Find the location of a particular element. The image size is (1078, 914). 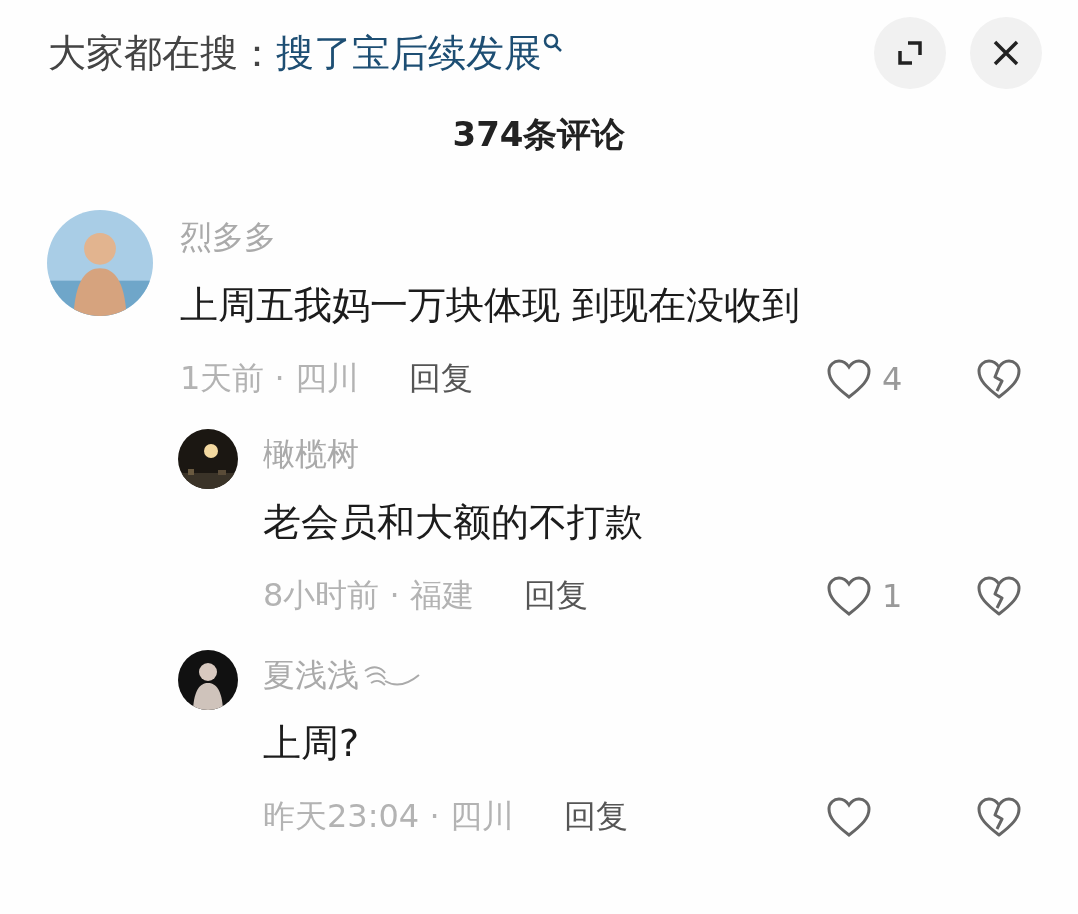

trending-query-link: 搜了宝后续发展 is located at coordinates (409, 53).